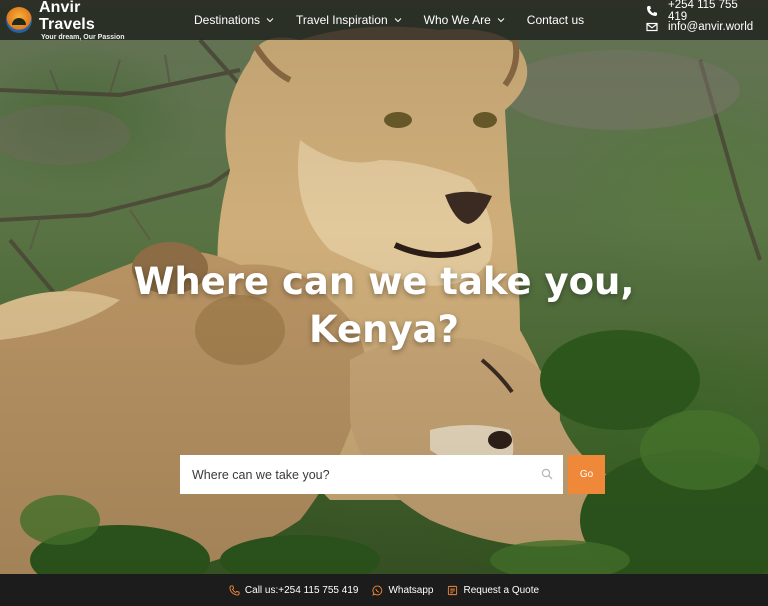  I want to click on search-icon, so click(547, 474).